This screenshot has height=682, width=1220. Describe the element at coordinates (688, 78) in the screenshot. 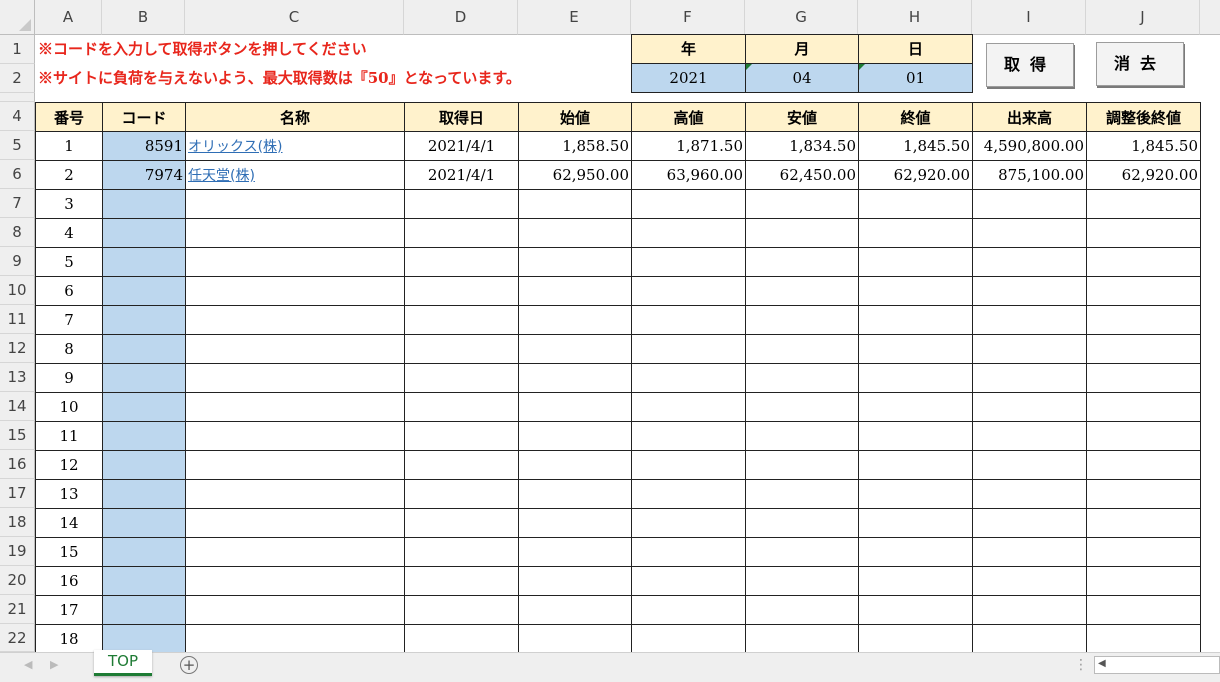

I see `year-input-cell: 2021` at that location.